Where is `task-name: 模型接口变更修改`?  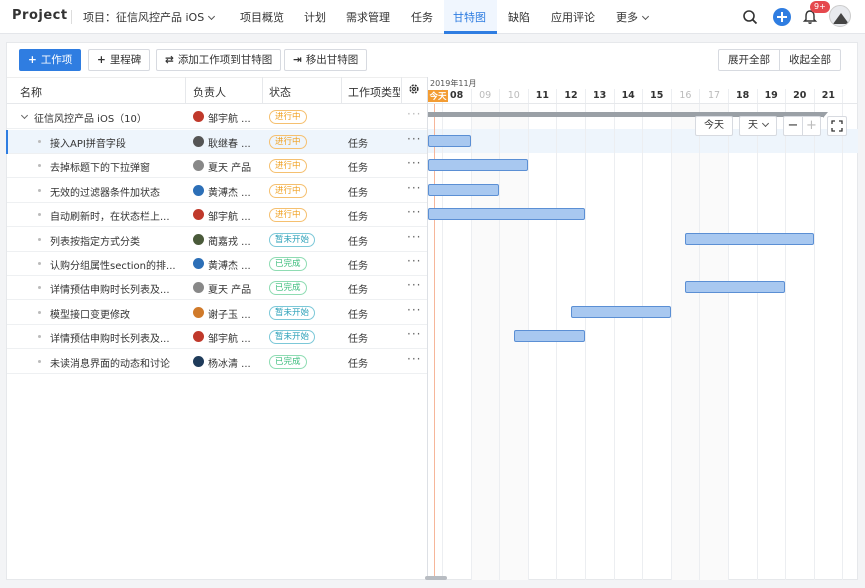 task-name: 模型接口变更修改 is located at coordinates (115, 313).